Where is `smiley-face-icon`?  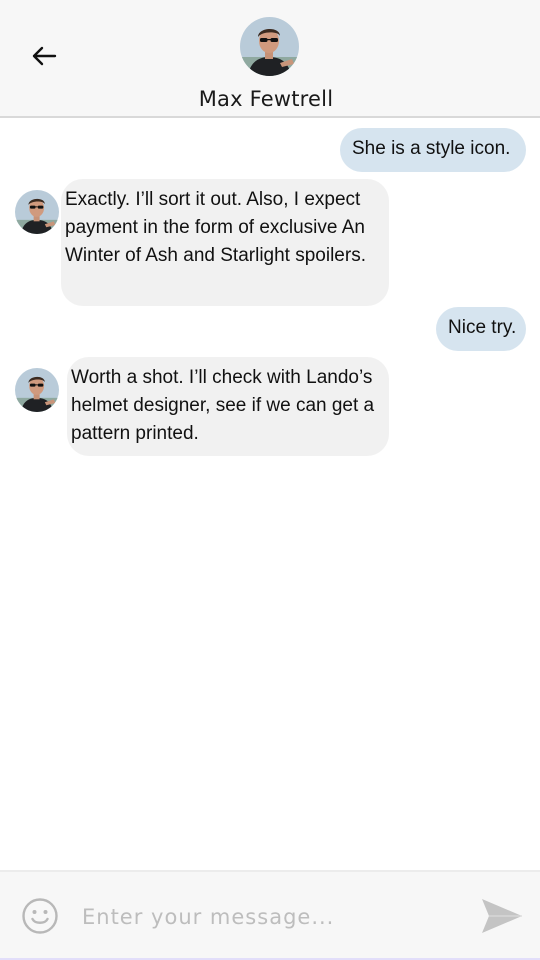
smiley-face-icon is located at coordinates (40, 916).